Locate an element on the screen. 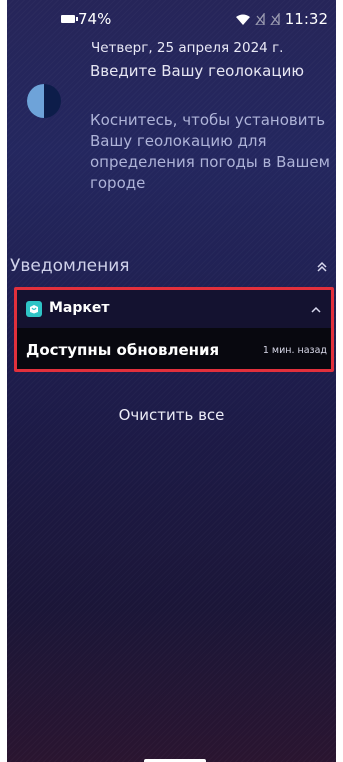 The height and width of the screenshot is (762, 343). notification-card-market: Маркет Доступны обновления 1 мин. назад is located at coordinates (174, 329).